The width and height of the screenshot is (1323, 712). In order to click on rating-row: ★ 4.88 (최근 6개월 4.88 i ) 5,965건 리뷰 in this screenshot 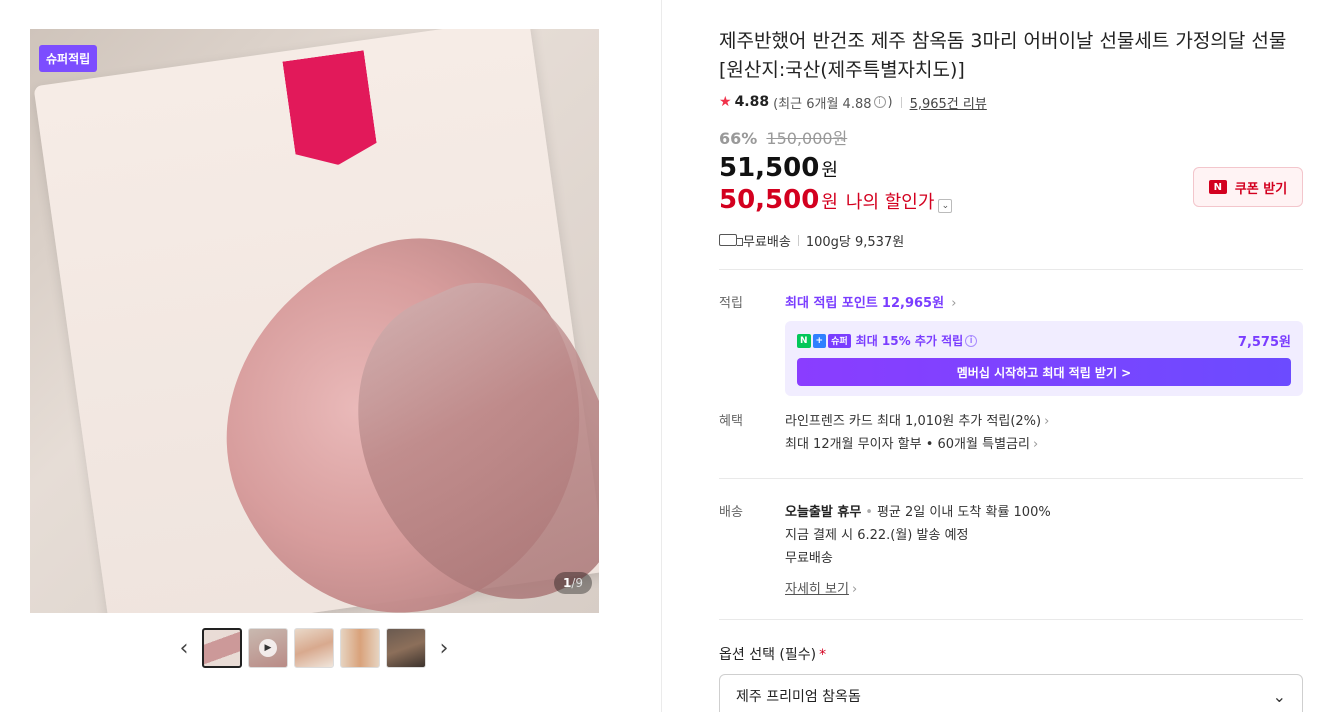, I will do `click(1011, 102)`.